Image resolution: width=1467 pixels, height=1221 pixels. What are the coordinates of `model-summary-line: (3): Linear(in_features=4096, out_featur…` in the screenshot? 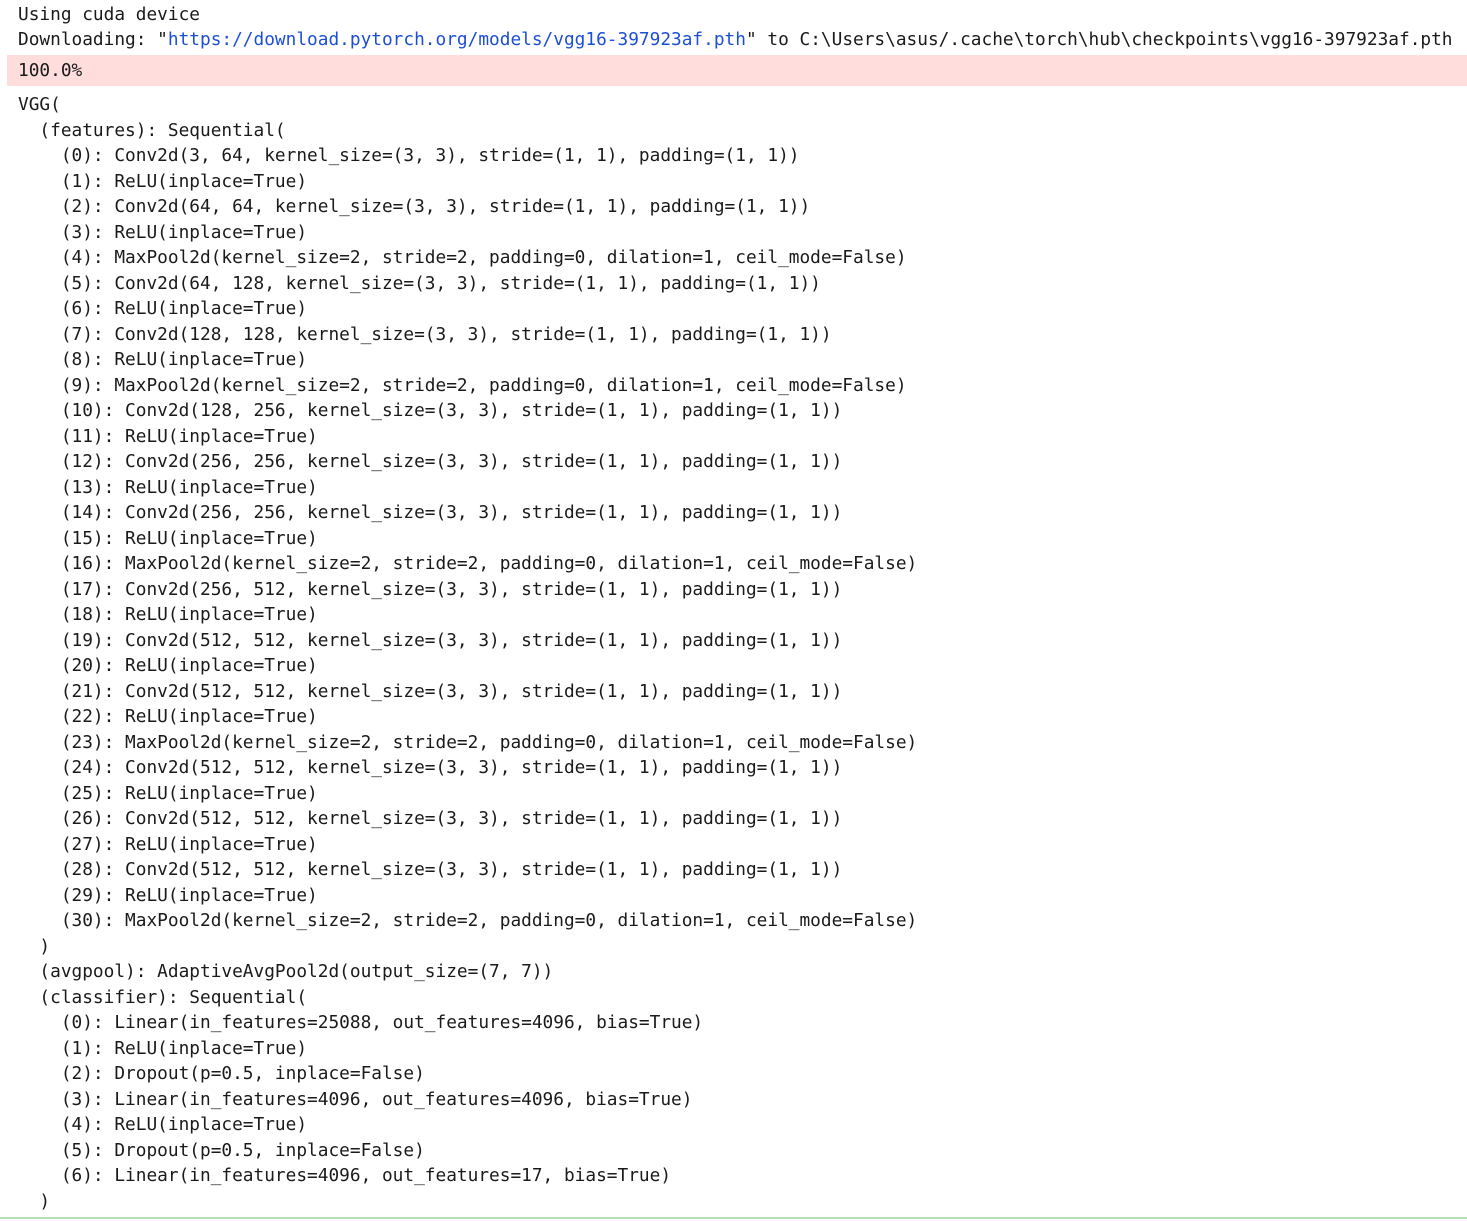 It's located at (355, 1099).